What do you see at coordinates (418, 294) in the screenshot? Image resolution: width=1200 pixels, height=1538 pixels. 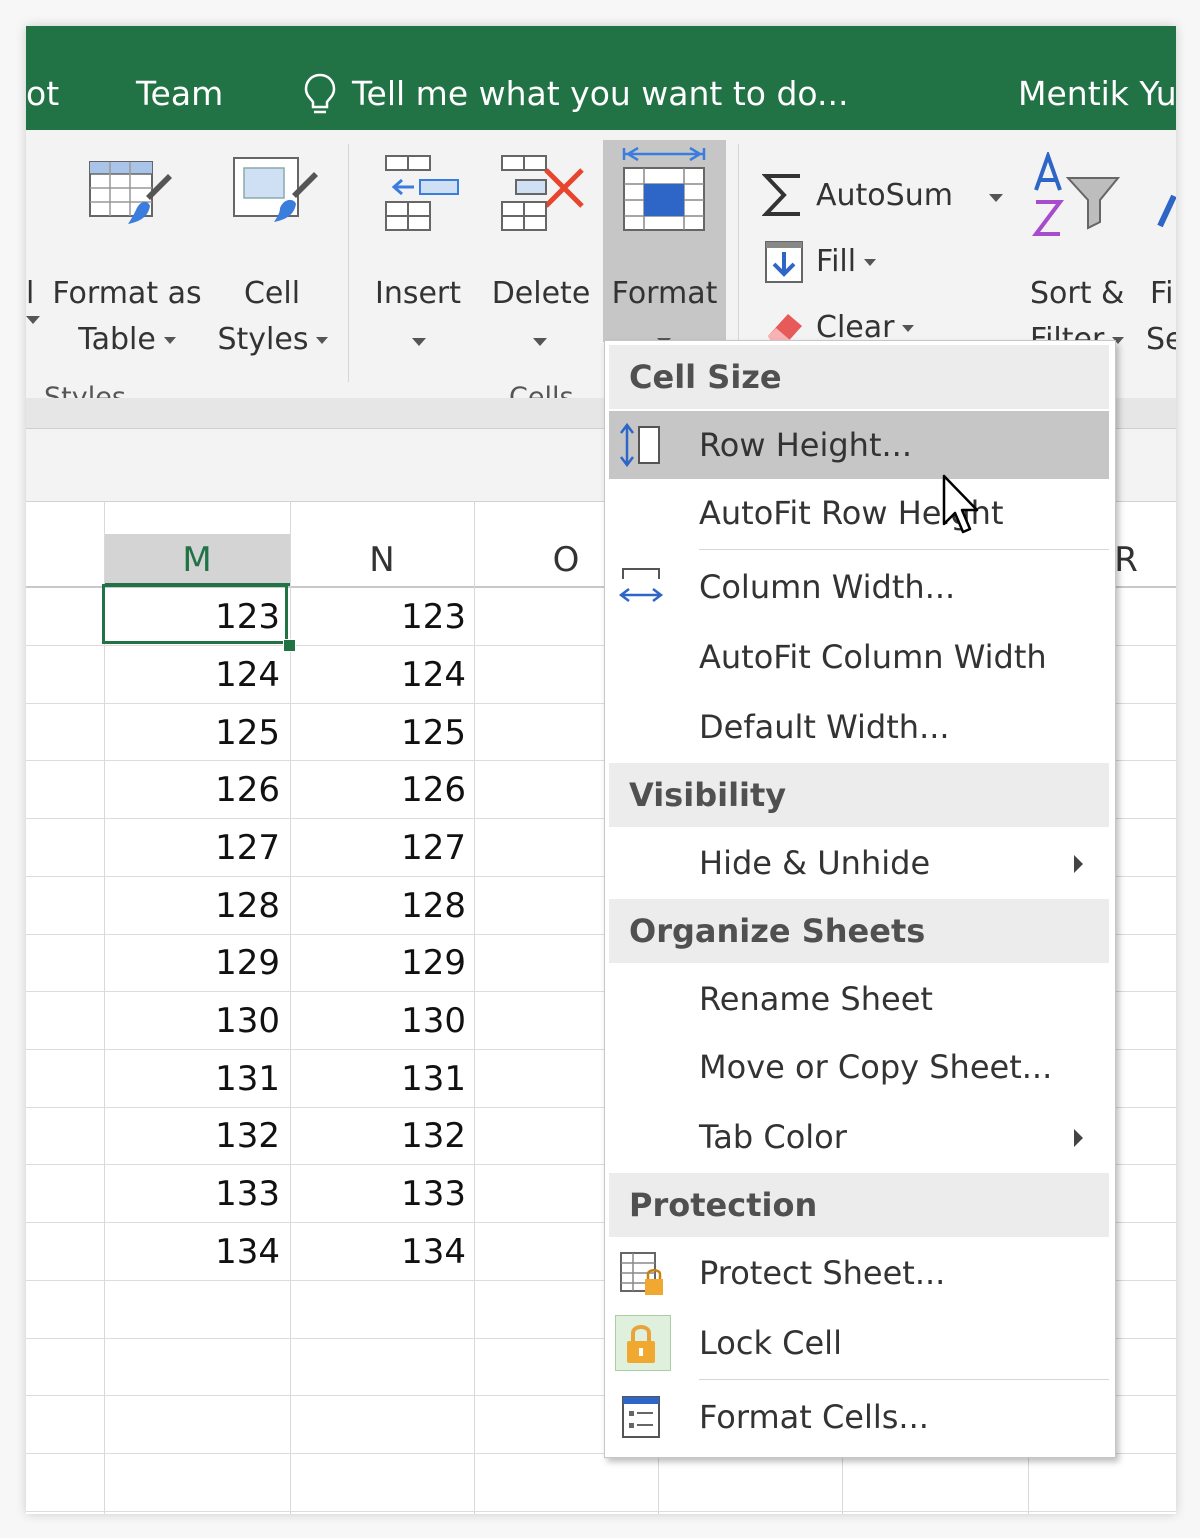 I see `insert-button: Insert` at bounding box center [418, 294].